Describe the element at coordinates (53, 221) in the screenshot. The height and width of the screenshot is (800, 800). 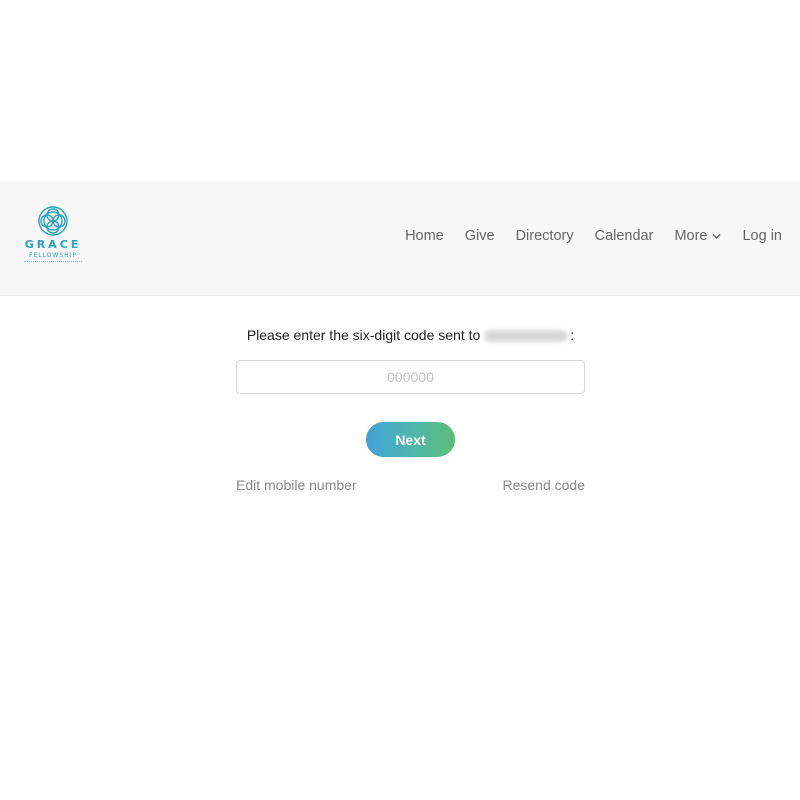
I see `grace-fellowship-emblem-icon` at that location.